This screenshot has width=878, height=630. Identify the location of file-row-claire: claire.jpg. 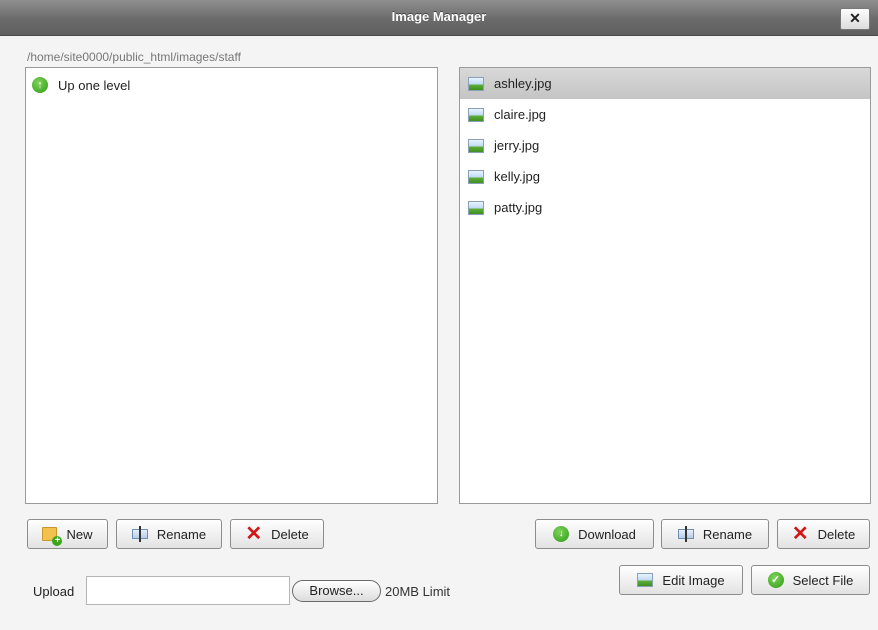
(665, 114).